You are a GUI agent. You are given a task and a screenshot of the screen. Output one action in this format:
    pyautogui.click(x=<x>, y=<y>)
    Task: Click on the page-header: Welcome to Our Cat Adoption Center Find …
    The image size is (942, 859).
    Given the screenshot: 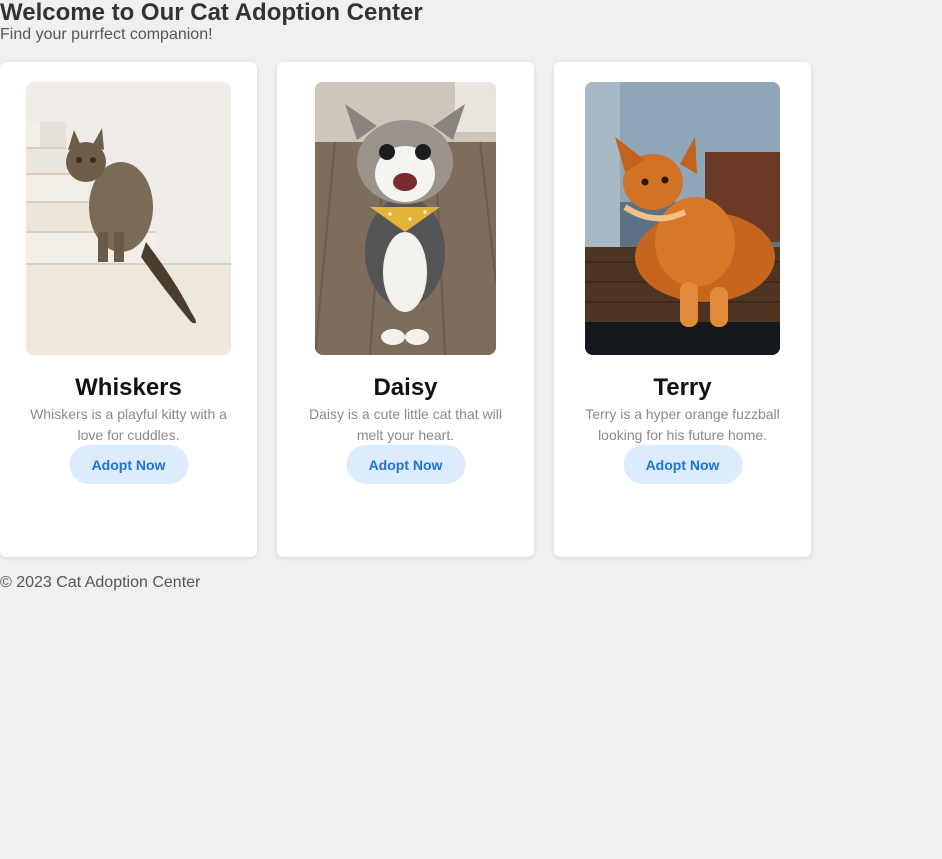 What is the action you would take?
    pyautogui.click(x=211, y=22)
    